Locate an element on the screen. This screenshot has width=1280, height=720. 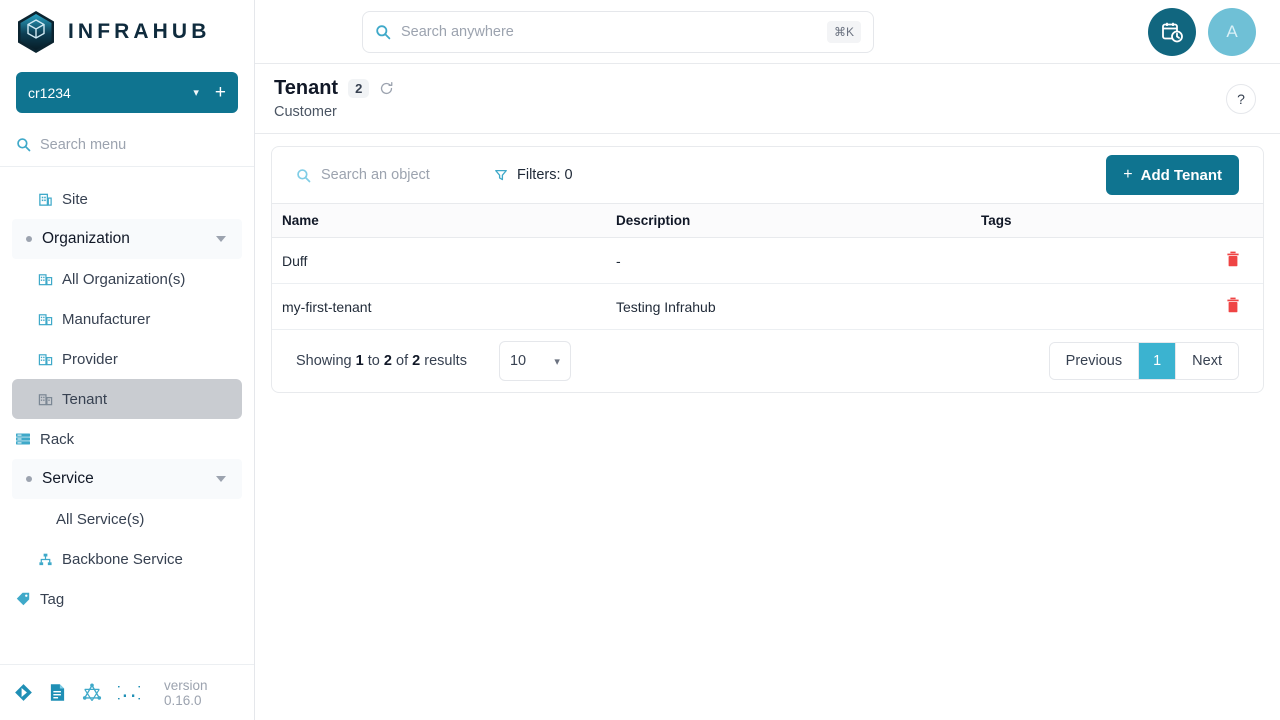
topbar-actions: A is located at coordinates (1202, 31).